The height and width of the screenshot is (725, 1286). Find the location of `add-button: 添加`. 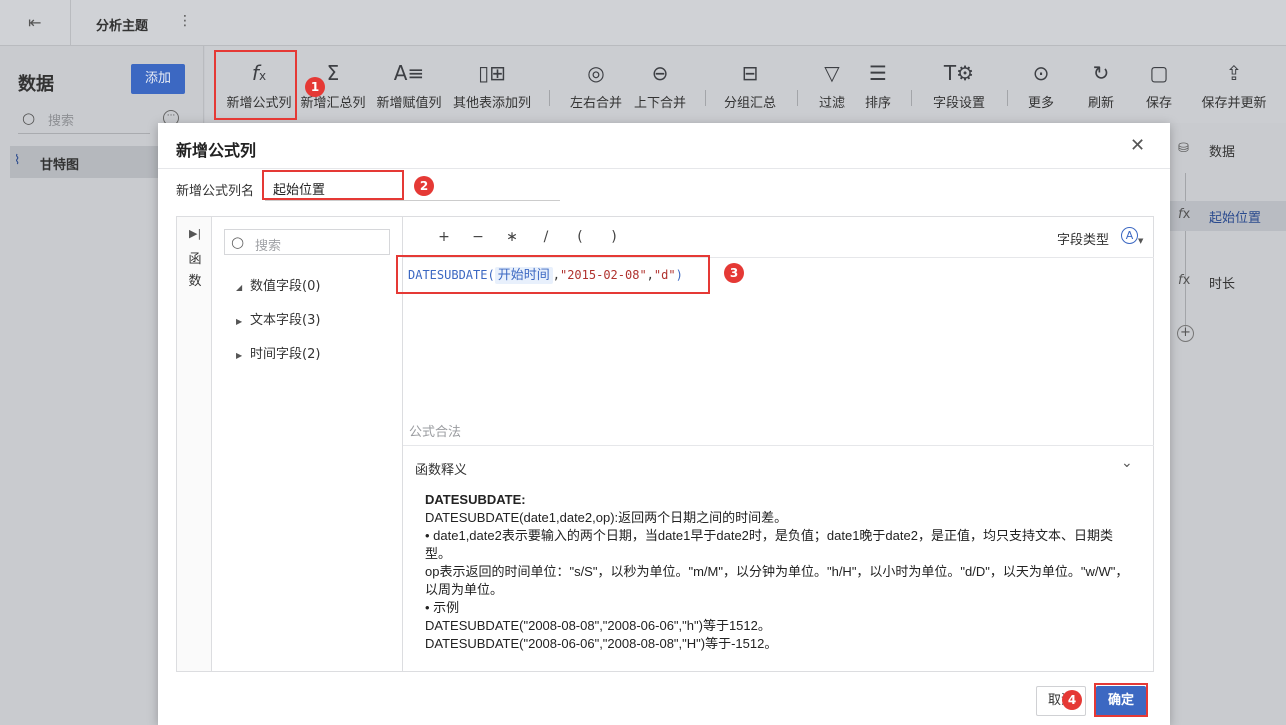

add-button: 添加 is located at coordinates (158, 79).